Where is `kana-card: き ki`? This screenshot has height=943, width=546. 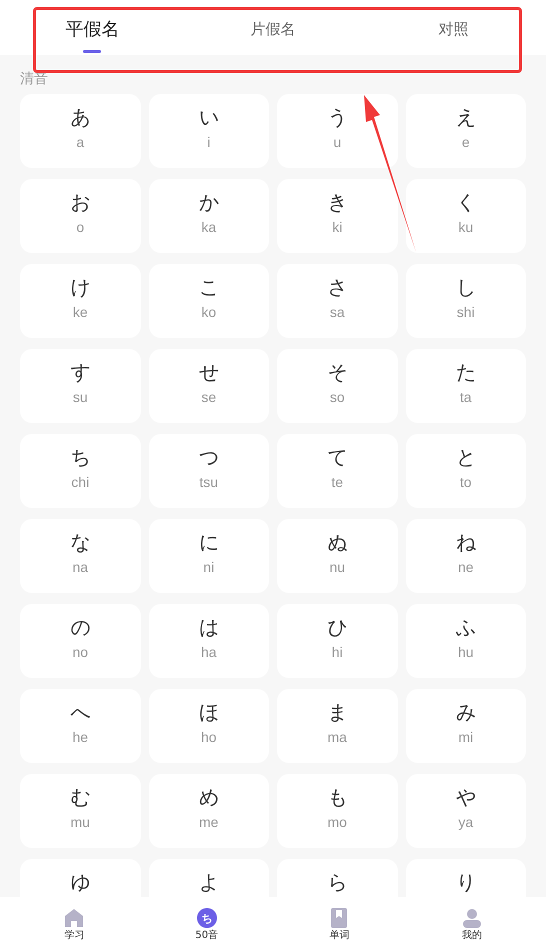
kana-card: き ki is located at coordinates (337, 216).